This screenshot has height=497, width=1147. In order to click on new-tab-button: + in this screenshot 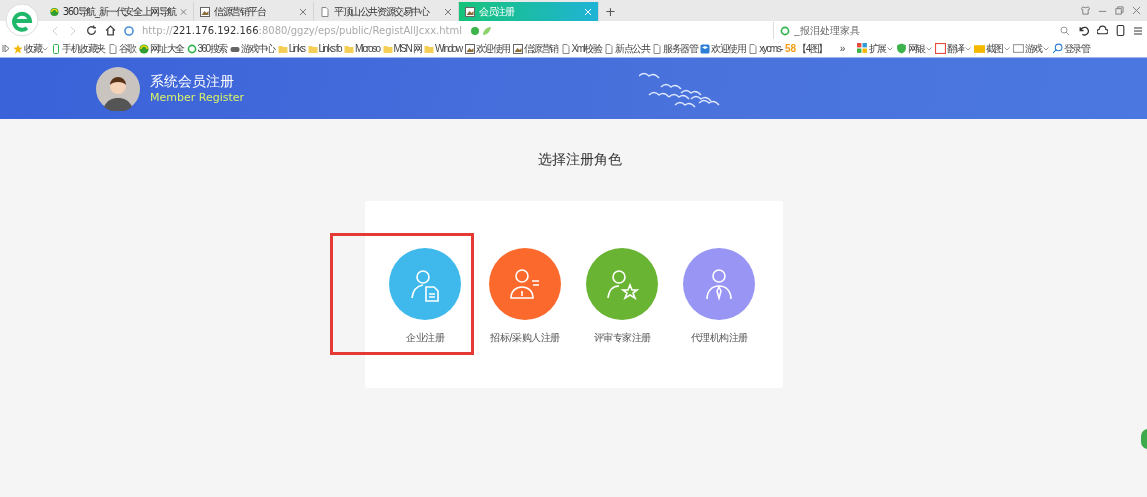, I will do `click(610, 11)`.